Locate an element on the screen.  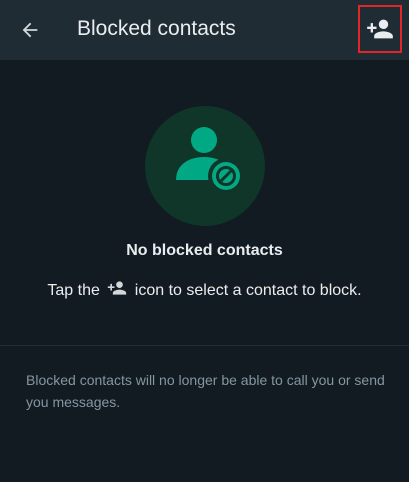
blocked-person-icon is located at coordinates (205, 166).